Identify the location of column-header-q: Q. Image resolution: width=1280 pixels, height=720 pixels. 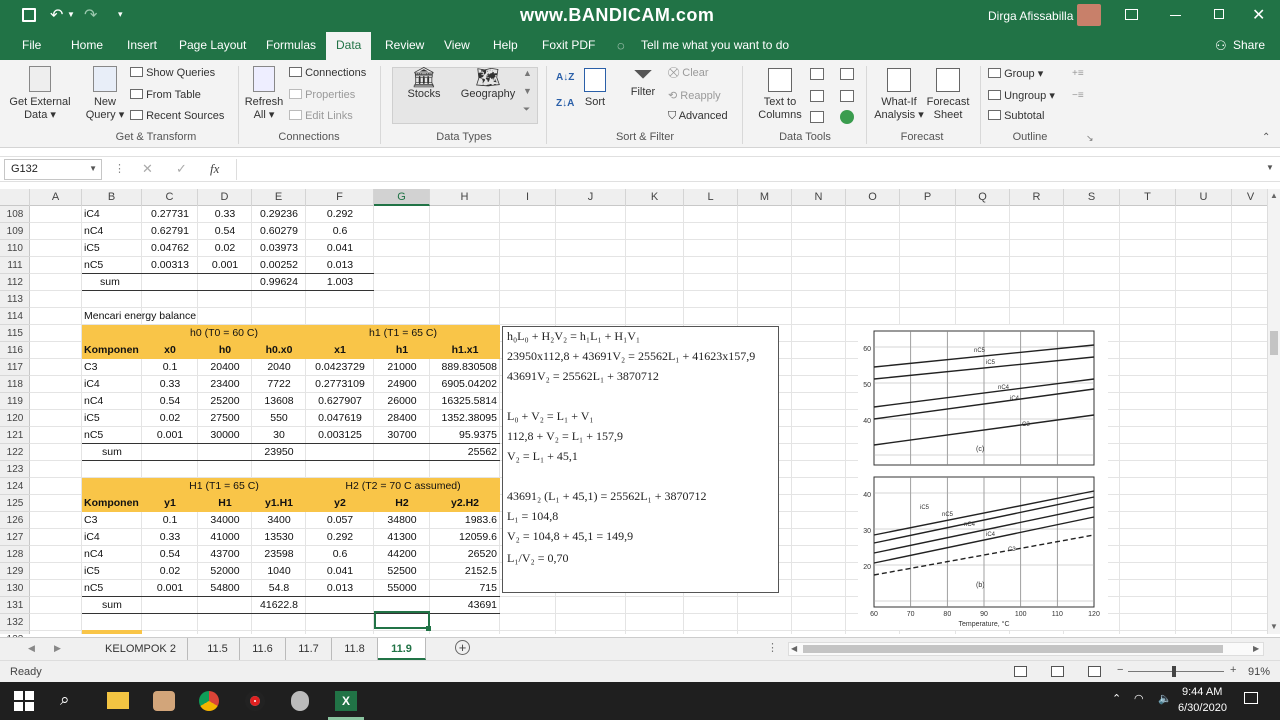
(983, 197).